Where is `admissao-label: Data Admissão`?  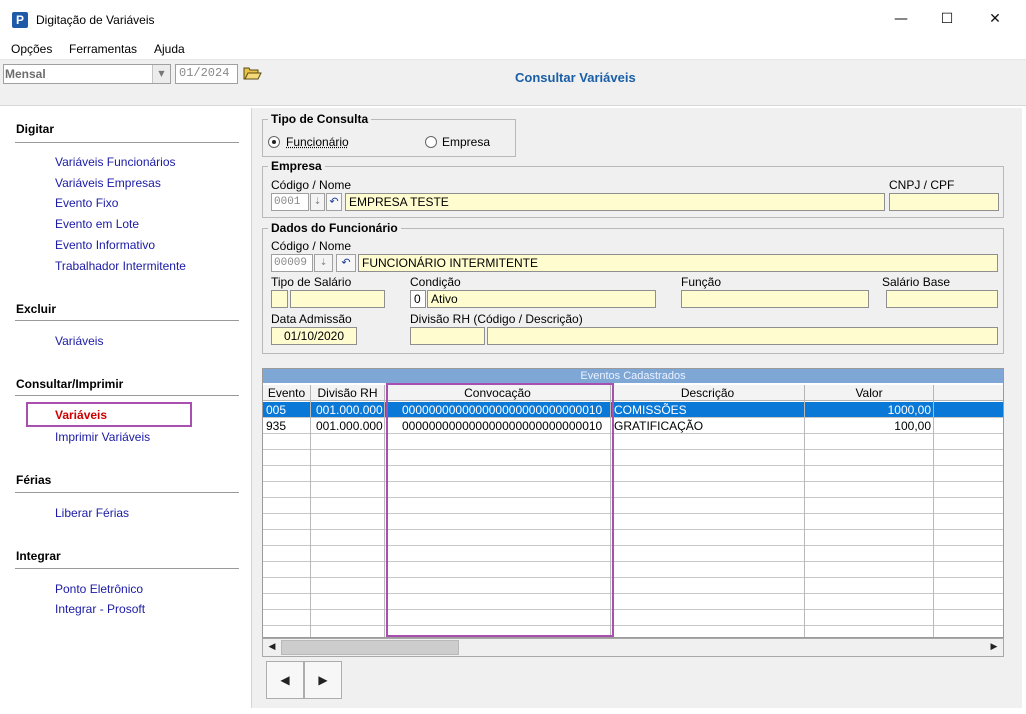 admissao-label: Data Admissão is located at coordinates (311, 319).